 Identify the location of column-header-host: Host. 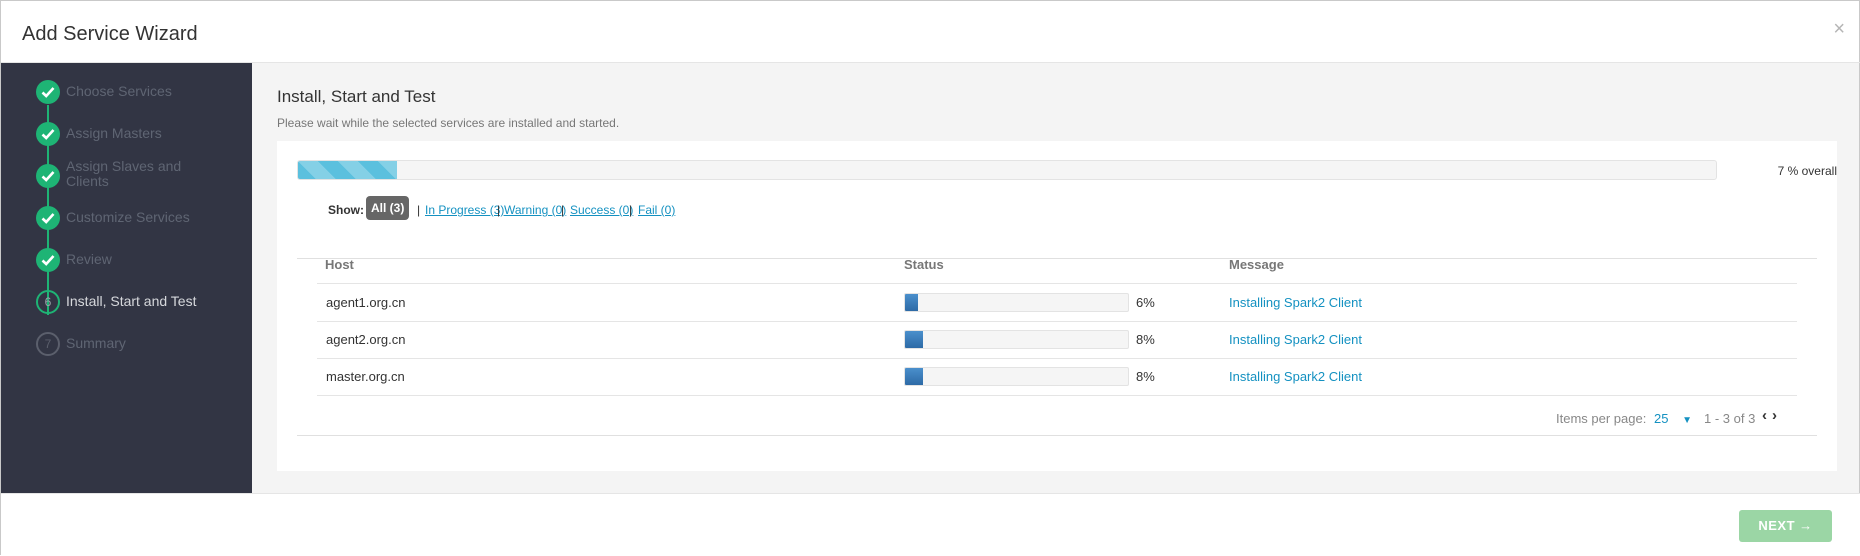
(339, 264).